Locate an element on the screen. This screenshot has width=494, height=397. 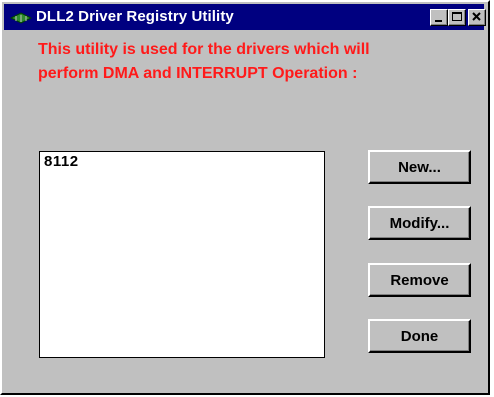
list-item: 8112 is located at coordinates (61, 161).